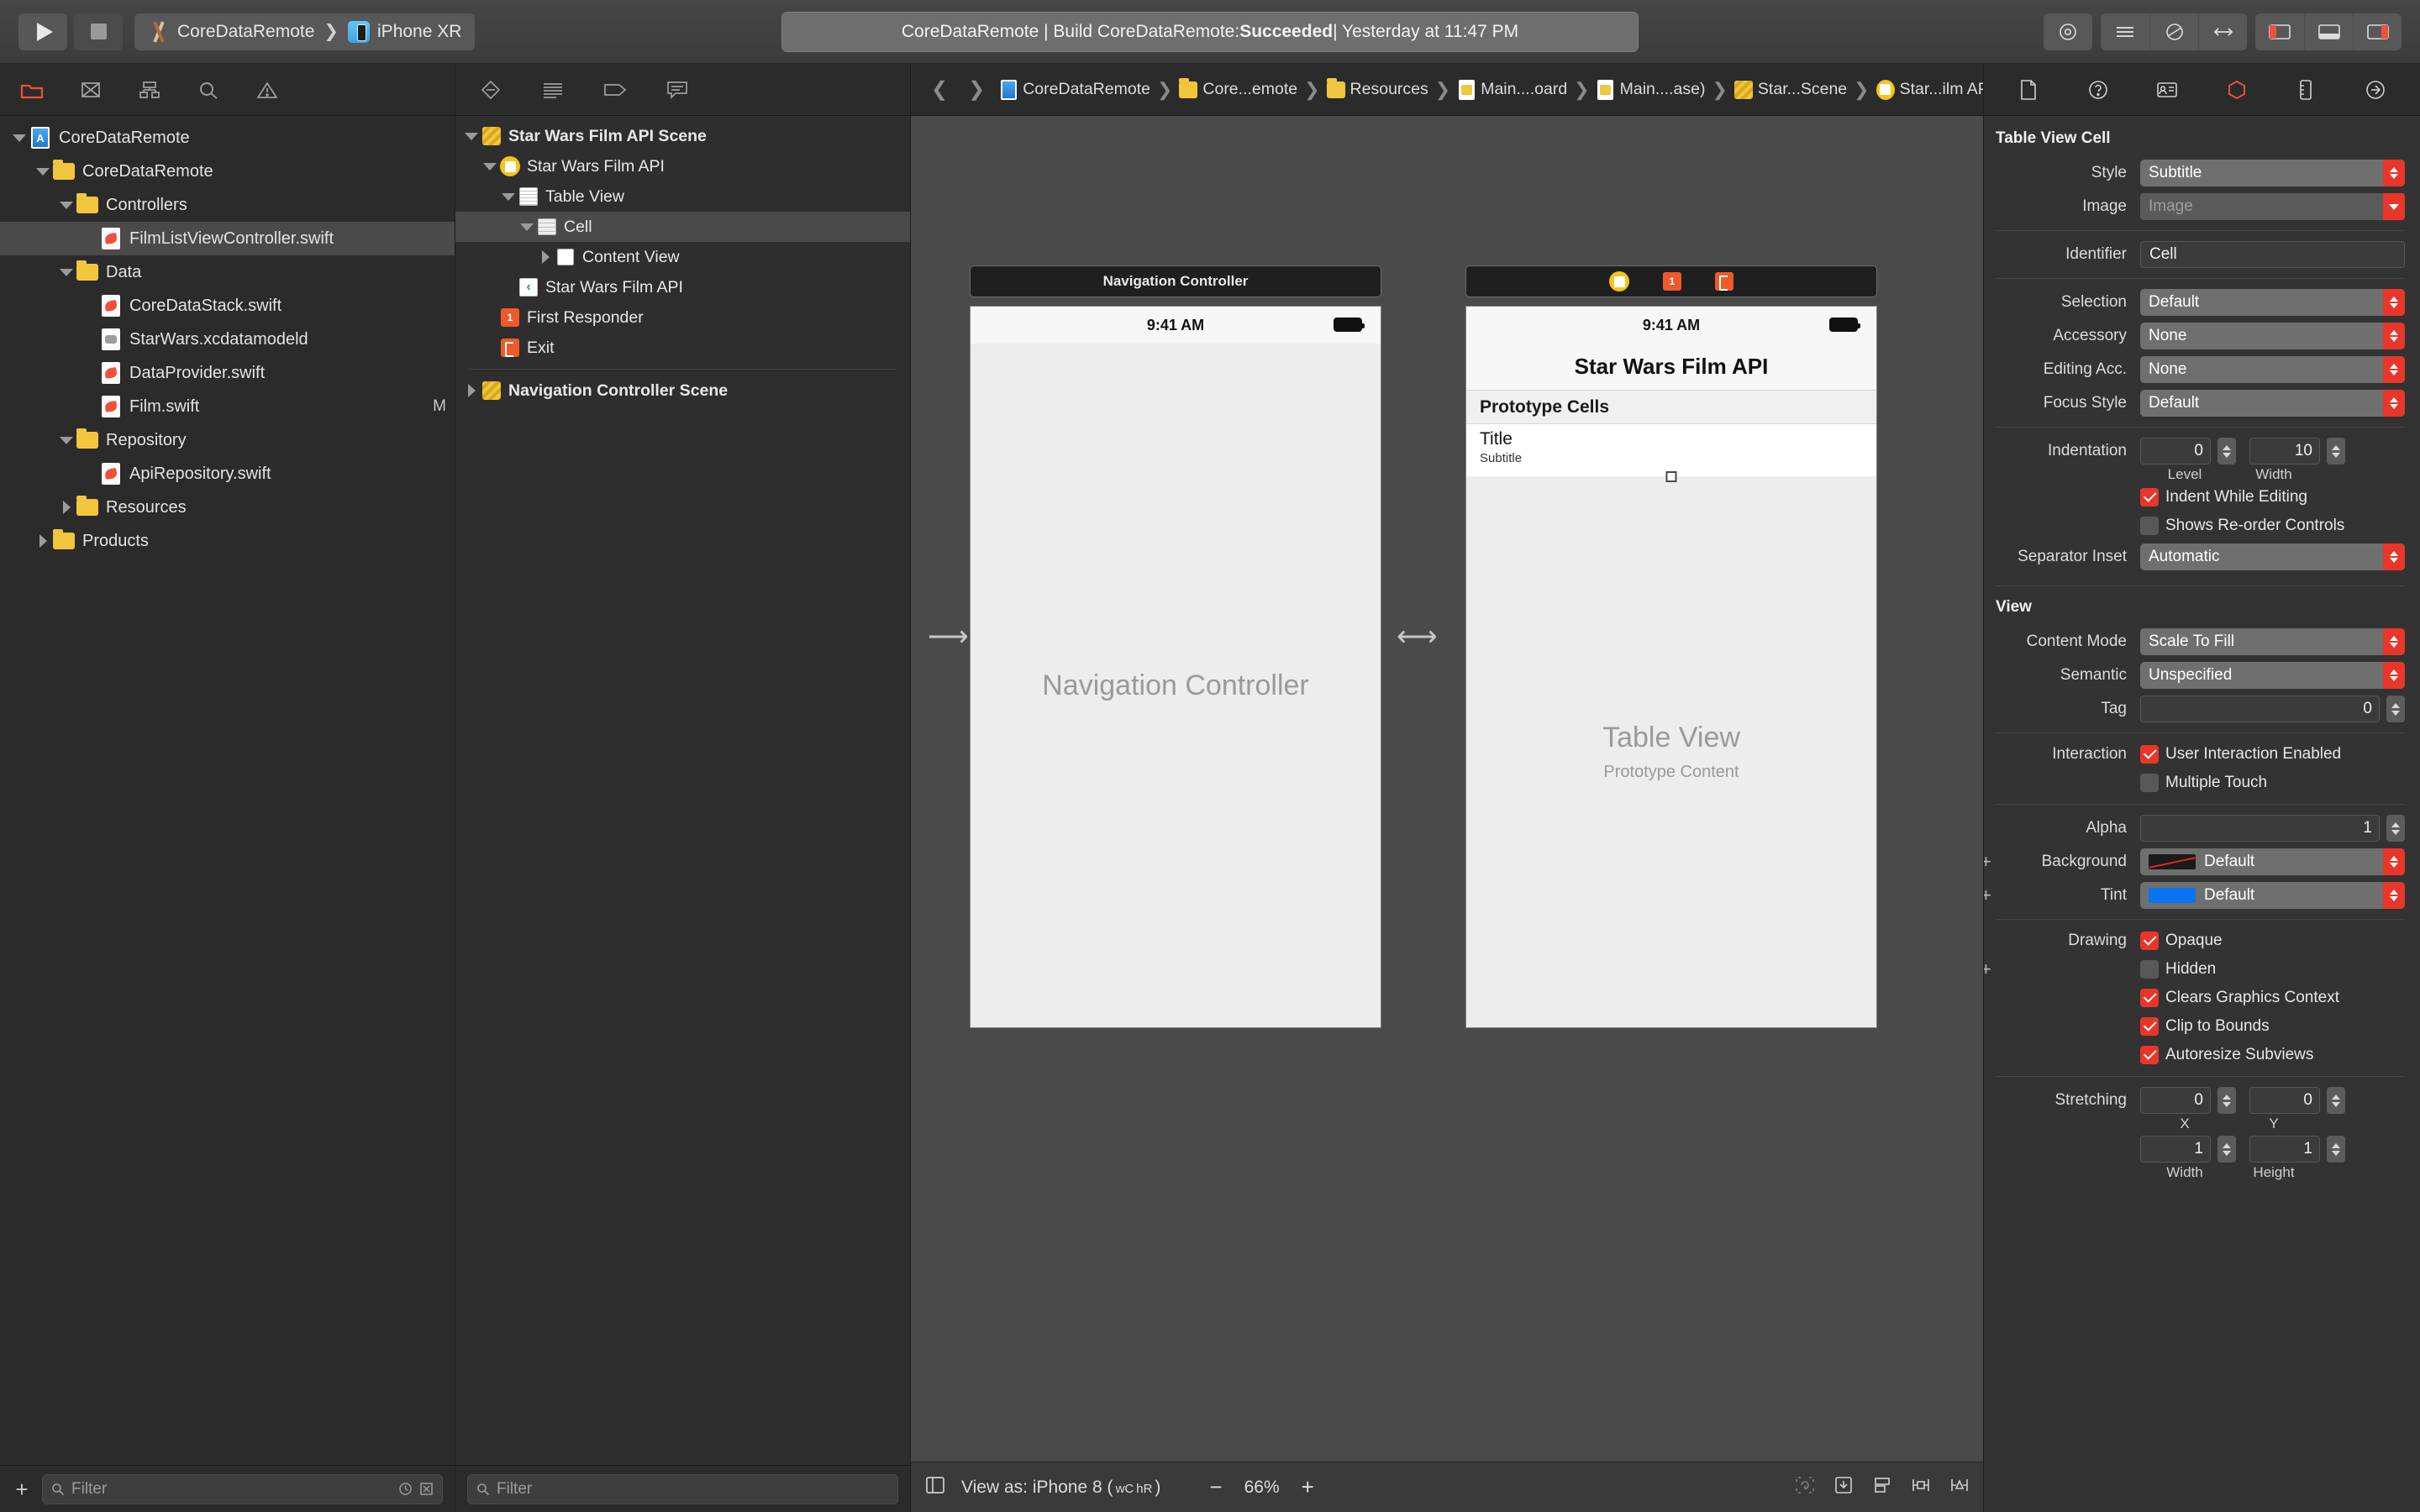 This screenshot has width=2420, height=1512. Describe the element at coordinates (2260, 828) in the screenshot. I see `alpha-input: 1` at that location.